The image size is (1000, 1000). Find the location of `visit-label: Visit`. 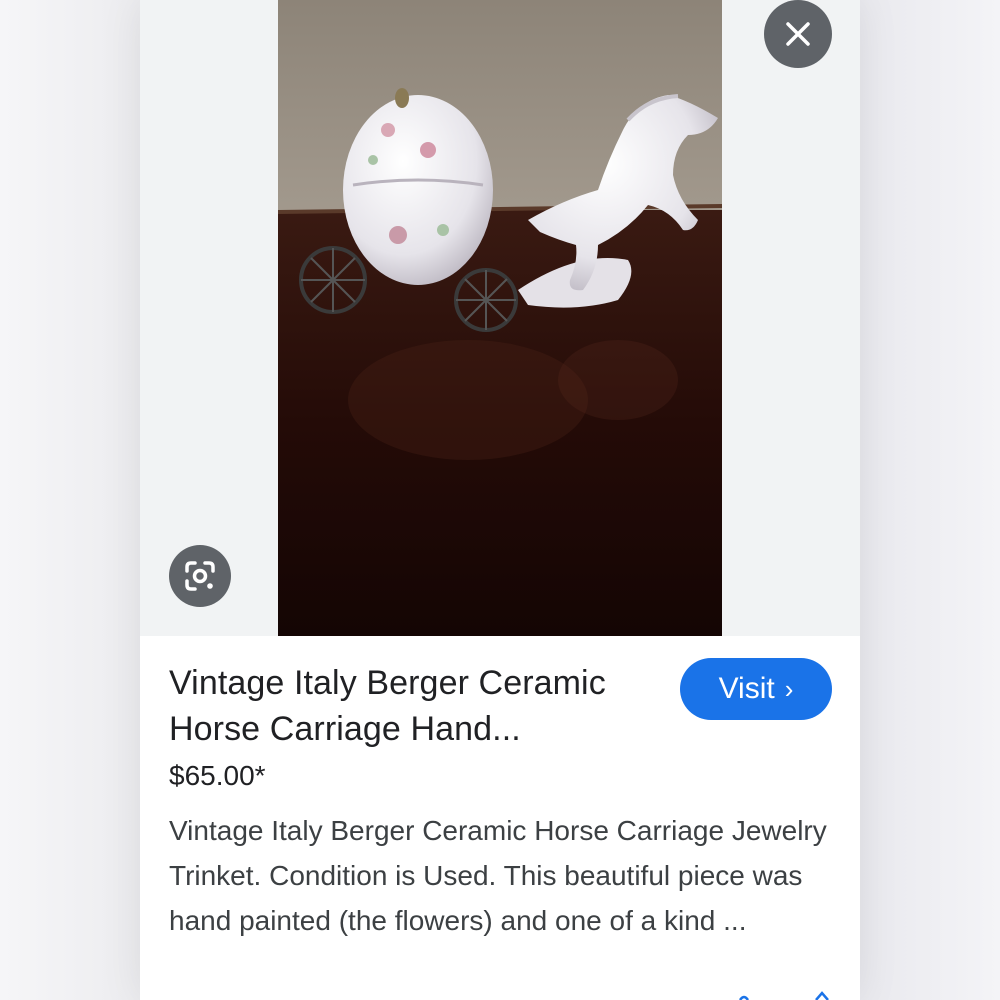

visit-label: Visit is located at coordinates (746, 688).